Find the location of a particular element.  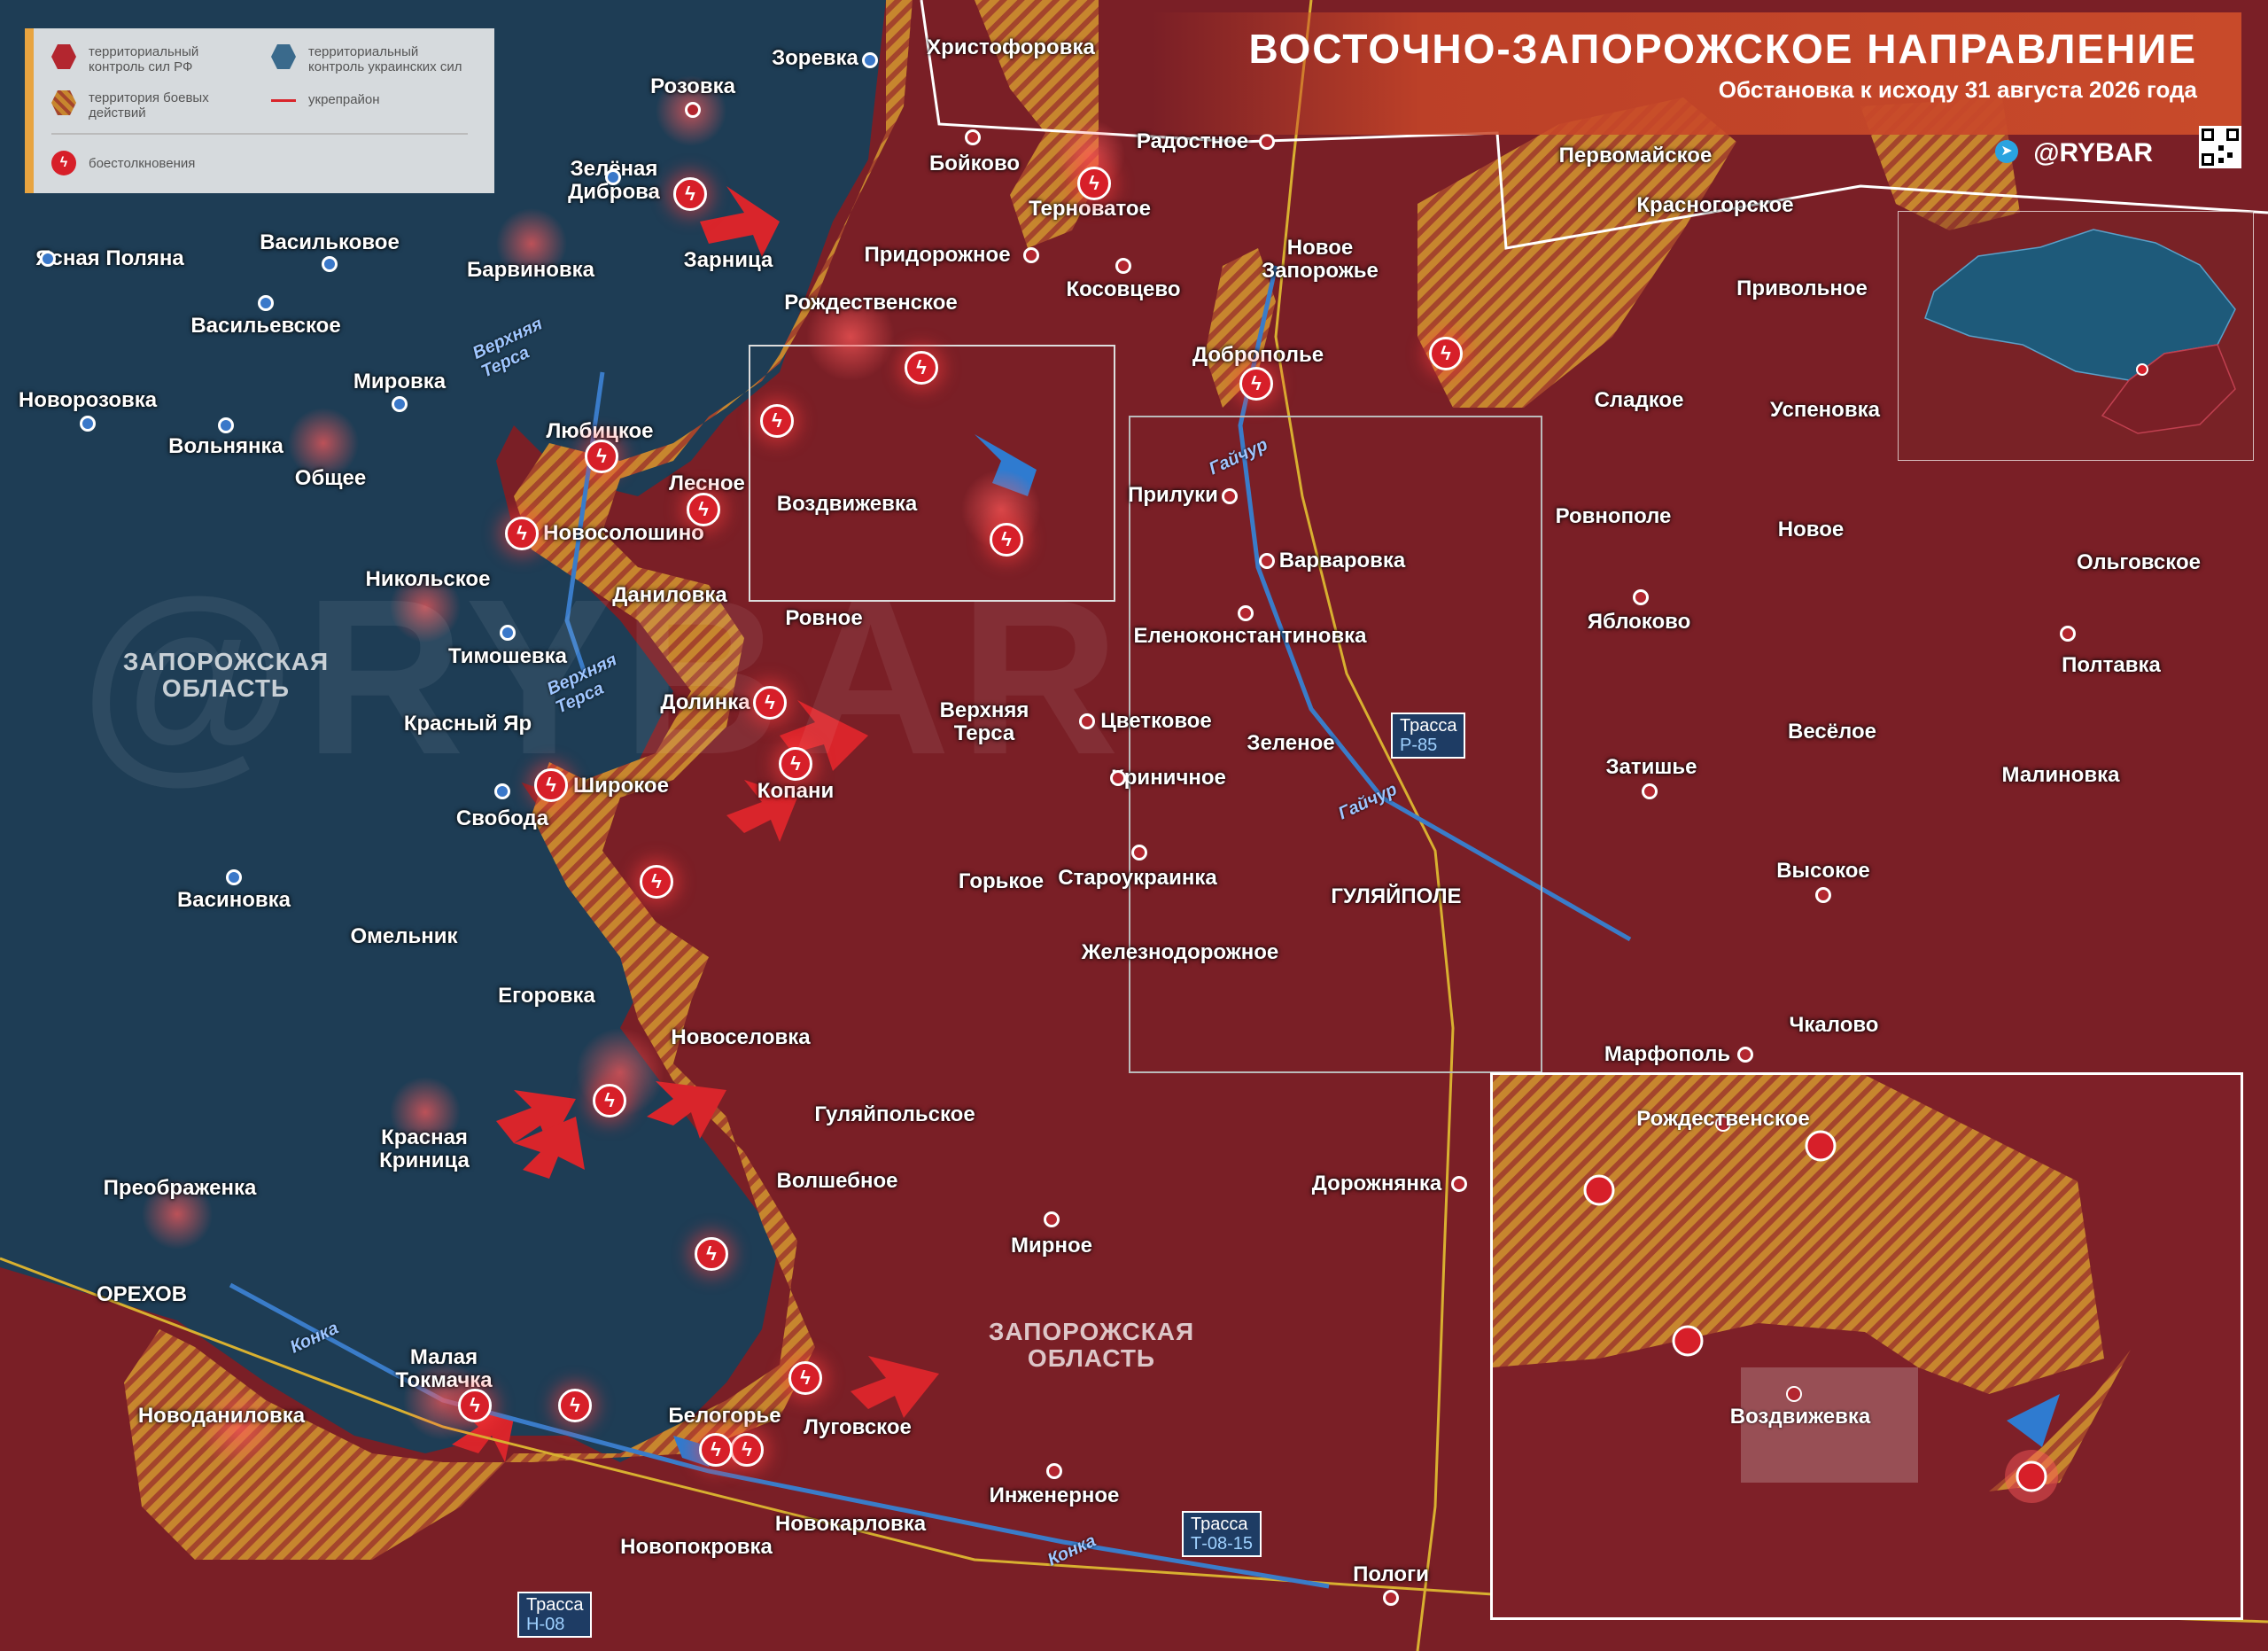

map-subtitle: Обстановка к исходу 31 августа 2026 года is located at coordinates (1957, 89).